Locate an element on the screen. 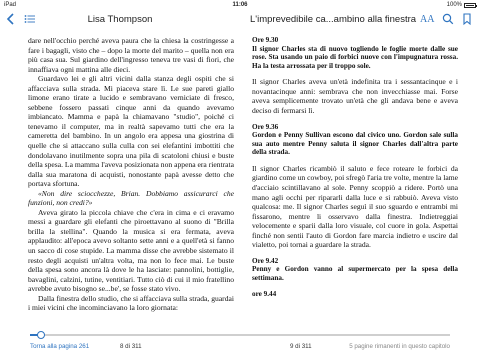 The width and height of the screenshot is (480, 360). battery-percent: 100% is located at coordinates (454, 5).